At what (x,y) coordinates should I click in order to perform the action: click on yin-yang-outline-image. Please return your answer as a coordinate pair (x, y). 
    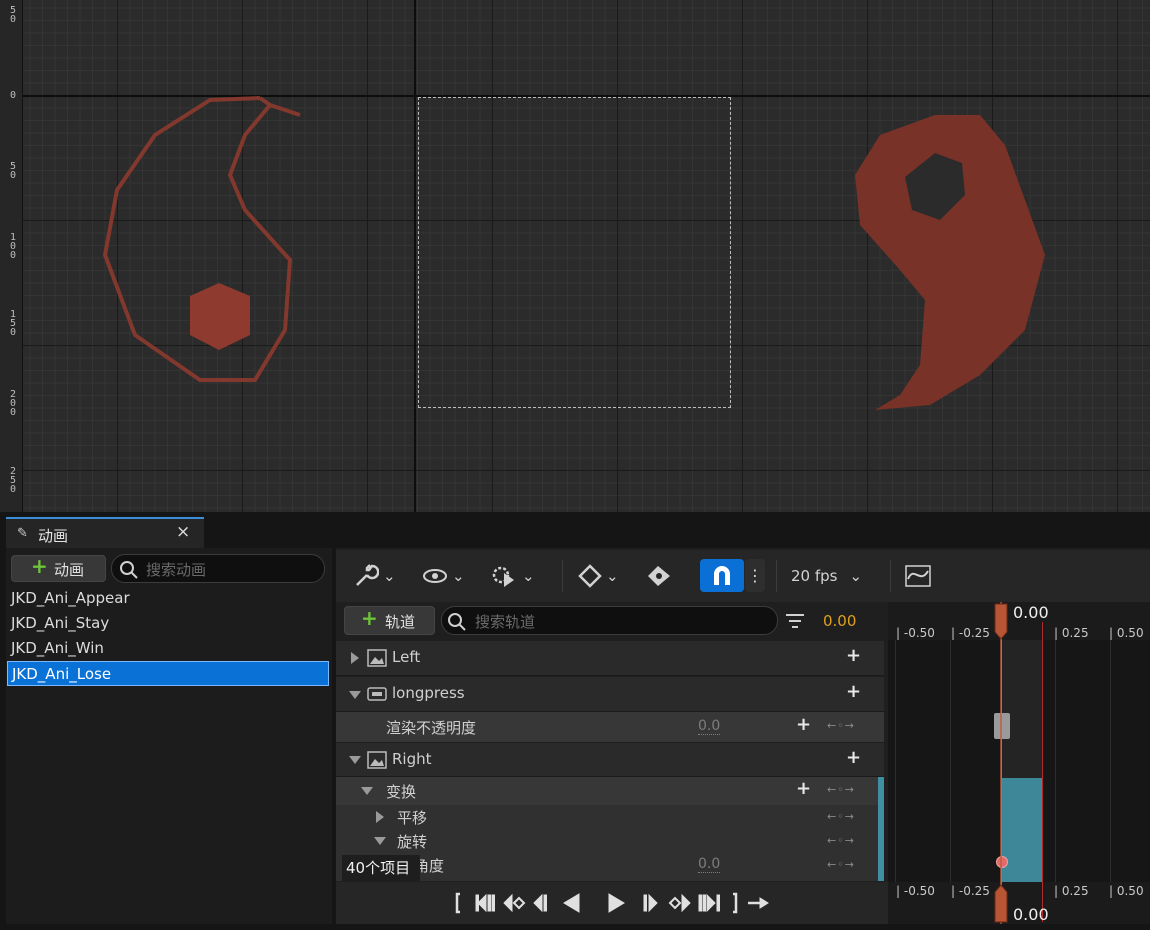
    Looking at the image, I should click on (205, 245).